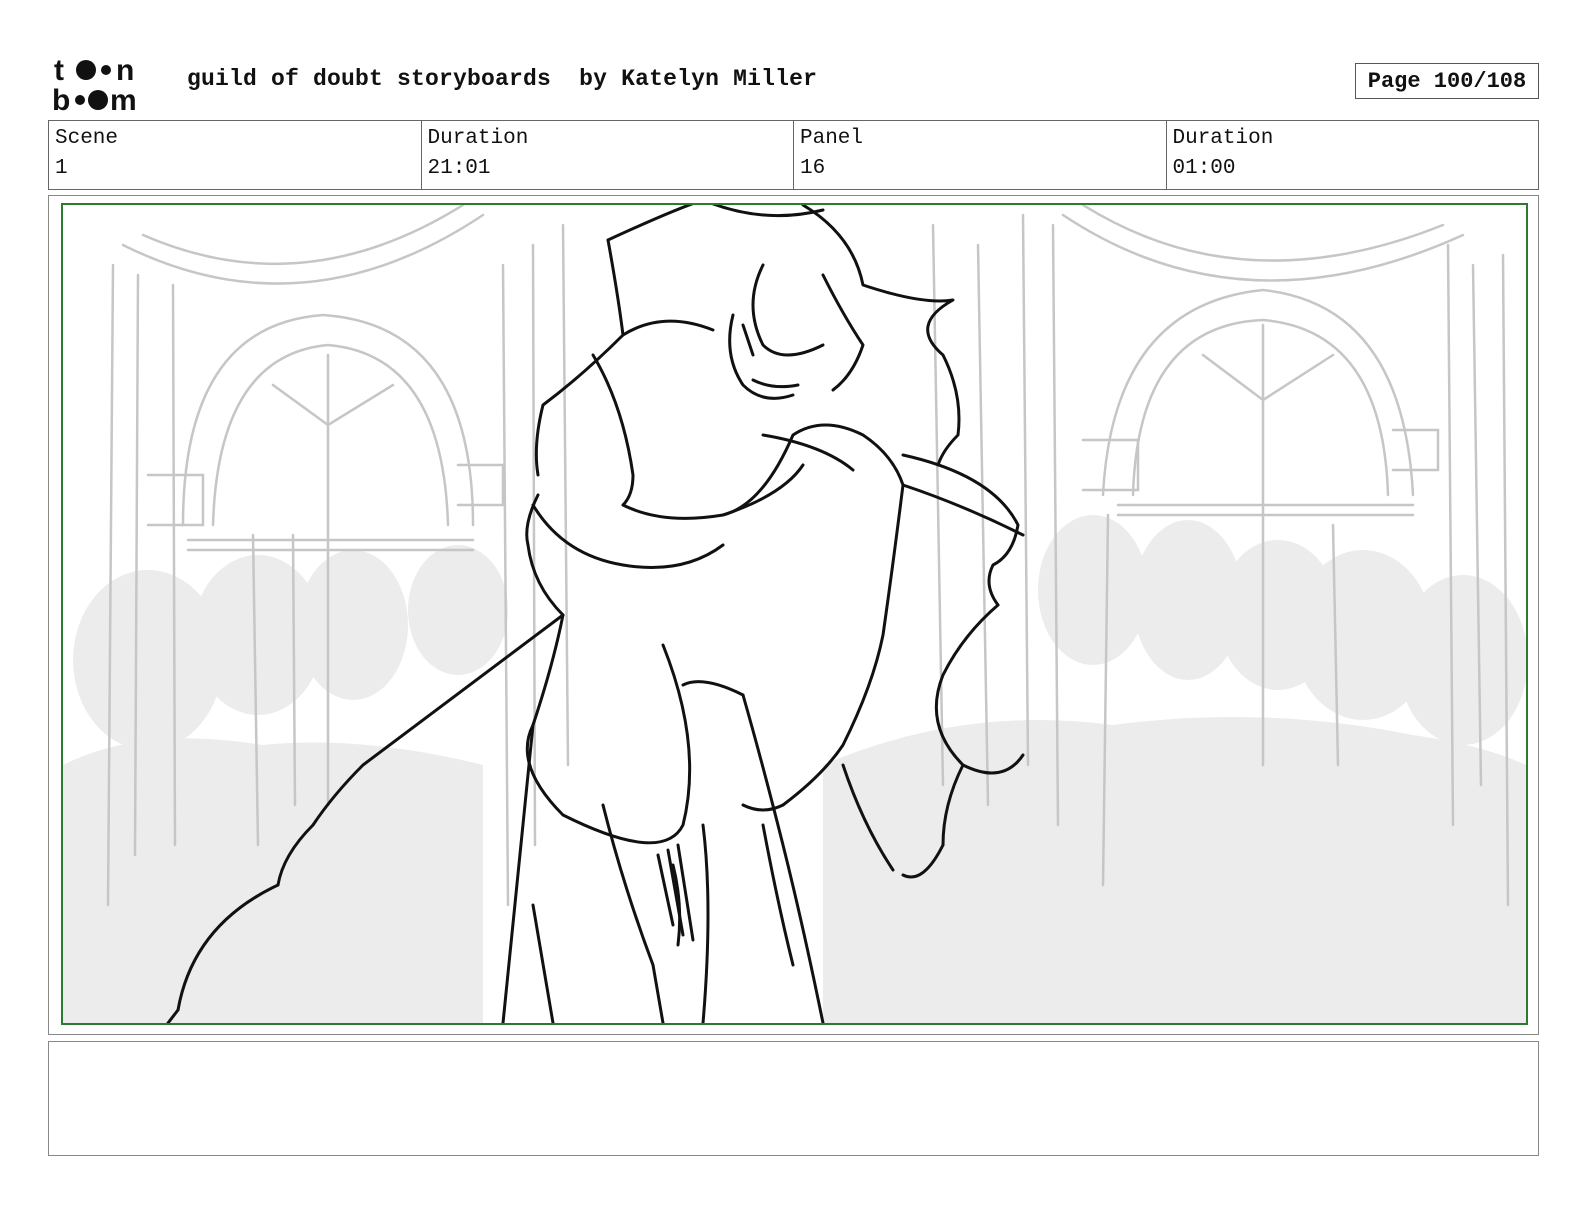 The image size is (1584, 1224). What do you see at coordinates (235, 155) in the screenshot?
I see `scene-cell: Scene 1` at bounding box center [235, 155].